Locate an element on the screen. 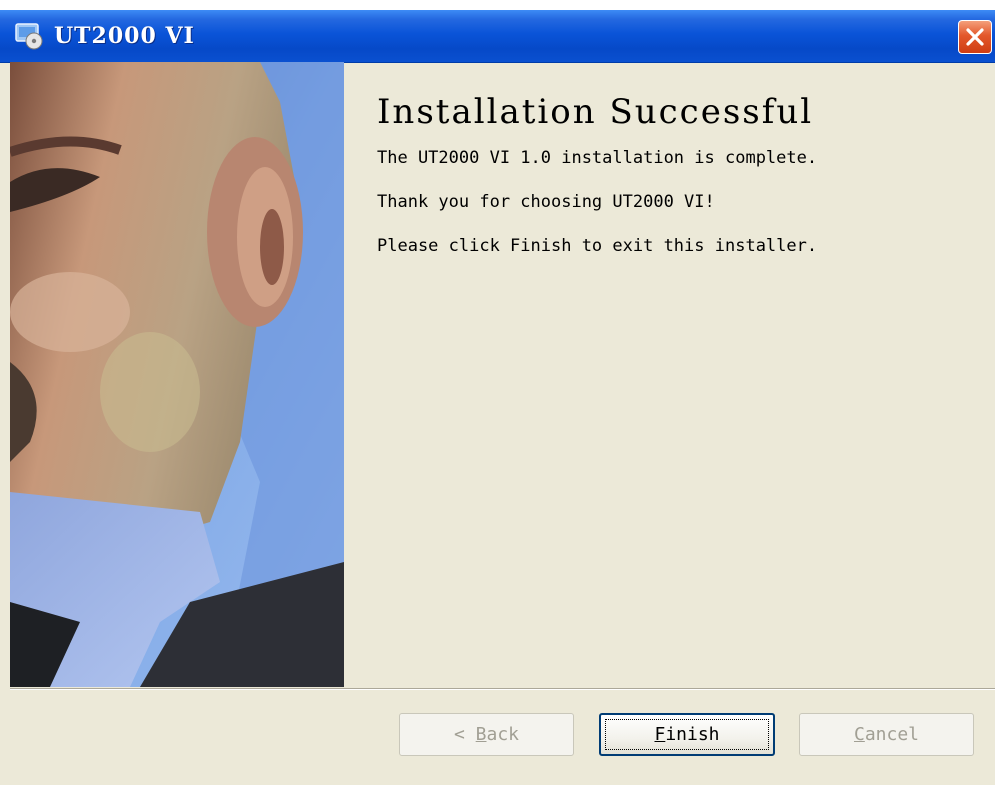 The image size is (995, 785). finish-button-label: inish is located at coordinates (692, 734).